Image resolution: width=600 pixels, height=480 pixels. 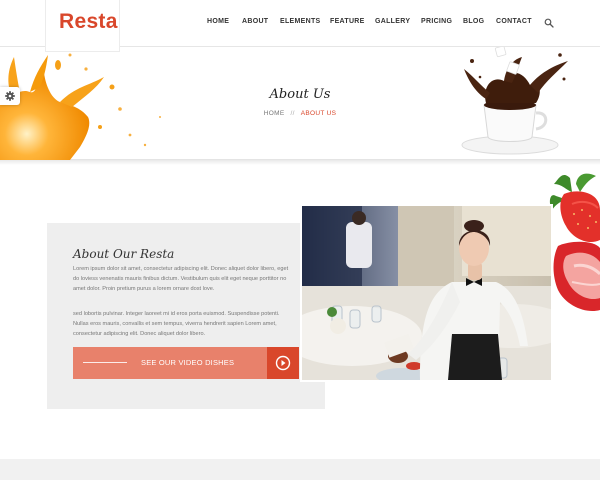 What do you see at coordinates (300, 469) in the screenshot?
I see `next-section-strip` at bounding box center [300, 469].